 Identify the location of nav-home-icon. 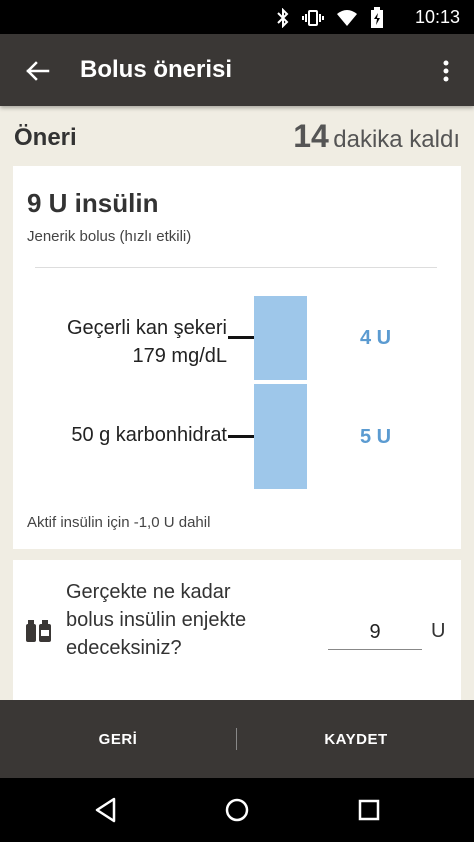
(237, 810).